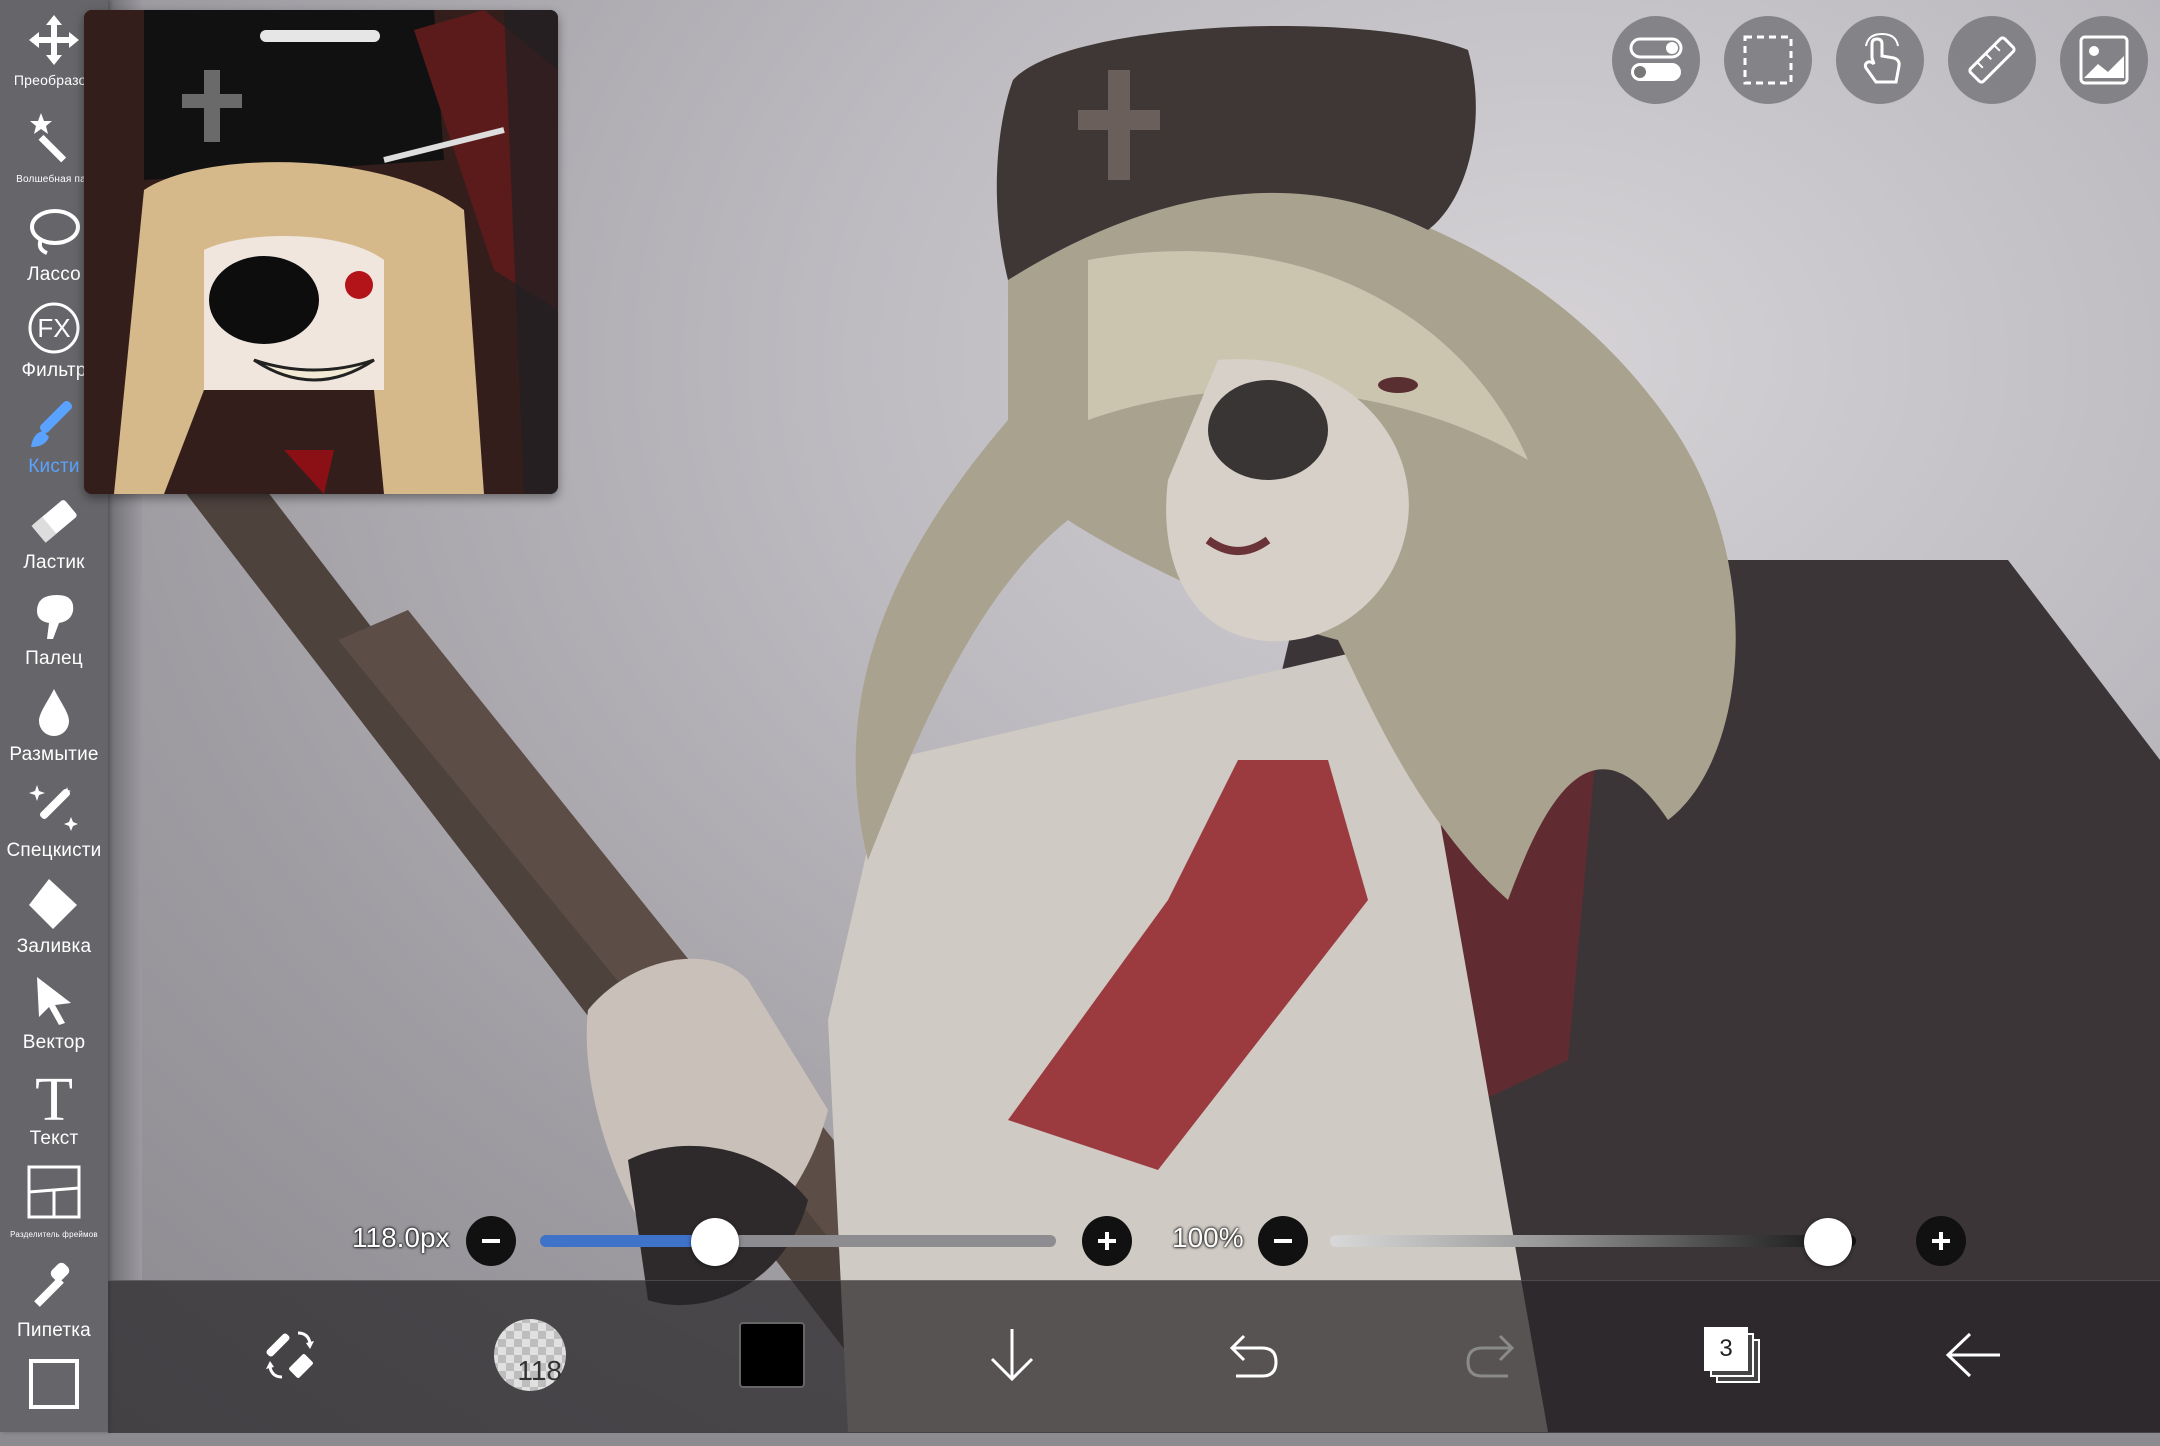  I want to click on selection-rect-icon, so click(1768, 60).